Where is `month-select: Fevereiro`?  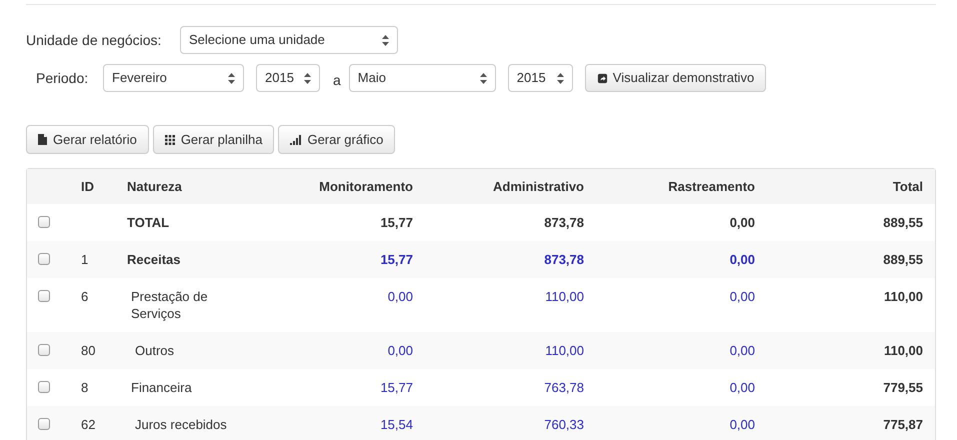 month-select: Fevereiro is located at coordinates (173, 78).